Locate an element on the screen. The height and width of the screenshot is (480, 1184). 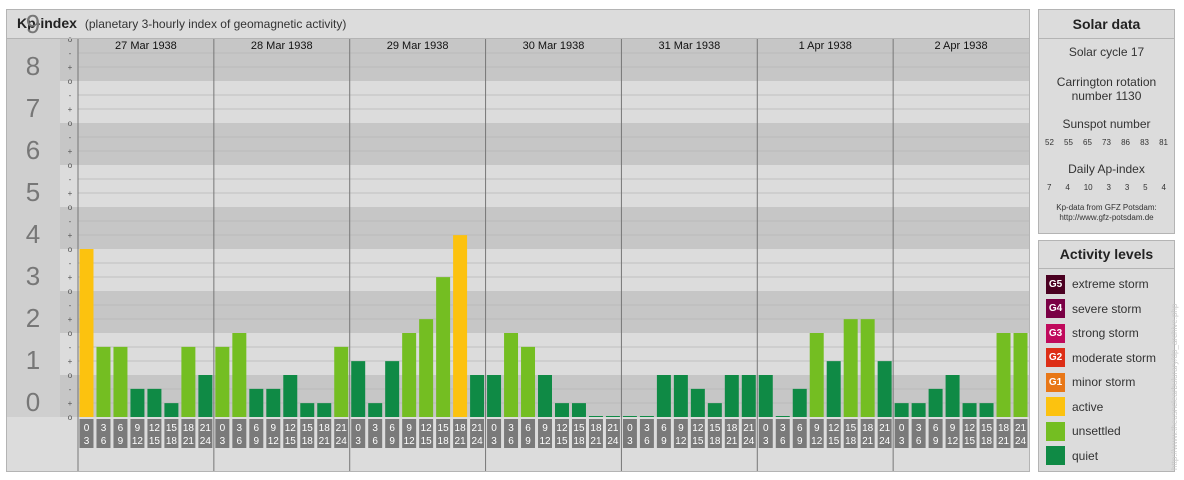
legend-item-unsettled: unsettled is located at coordinates (1083, 431).